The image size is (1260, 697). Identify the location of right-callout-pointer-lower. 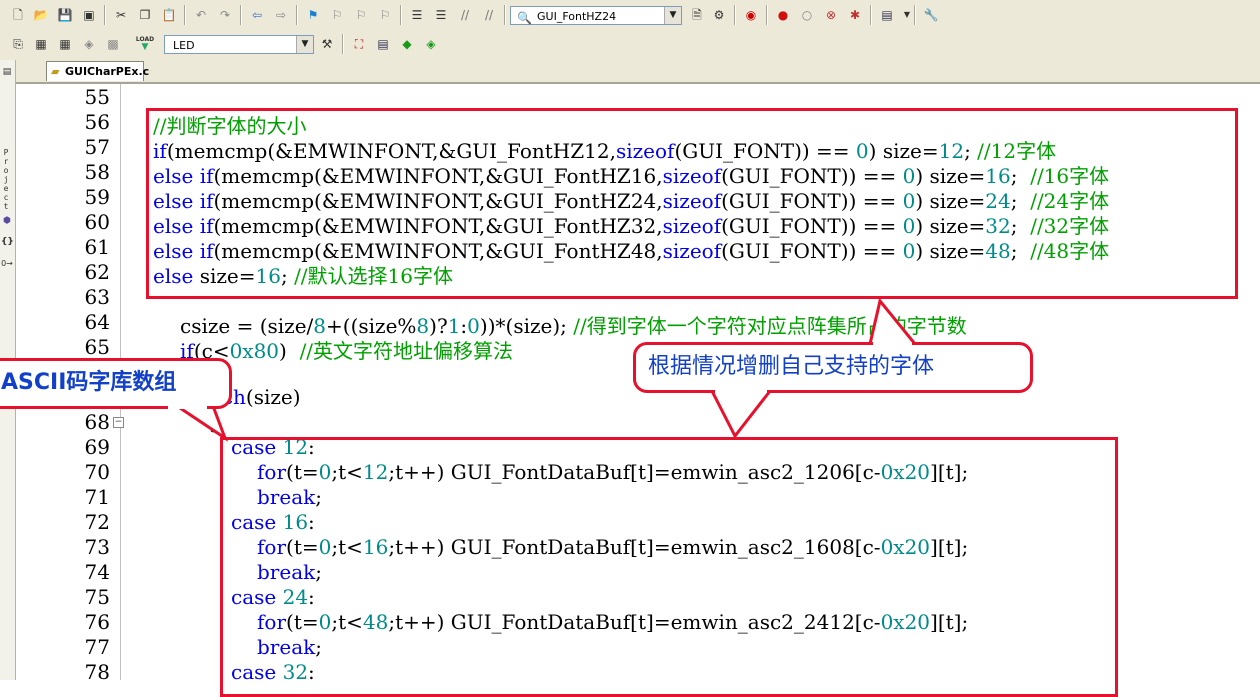
(741, 414).